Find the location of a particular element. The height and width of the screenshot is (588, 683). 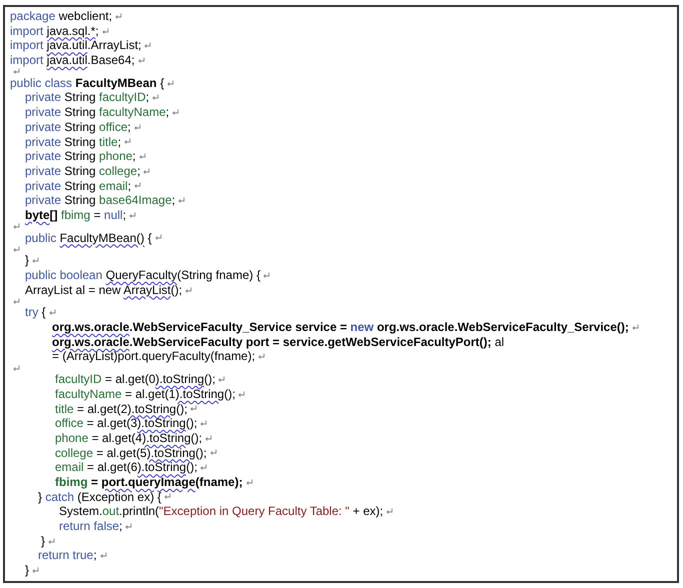

code-line: office = al.get(3).toString(); is located at coordinates (126, 423).